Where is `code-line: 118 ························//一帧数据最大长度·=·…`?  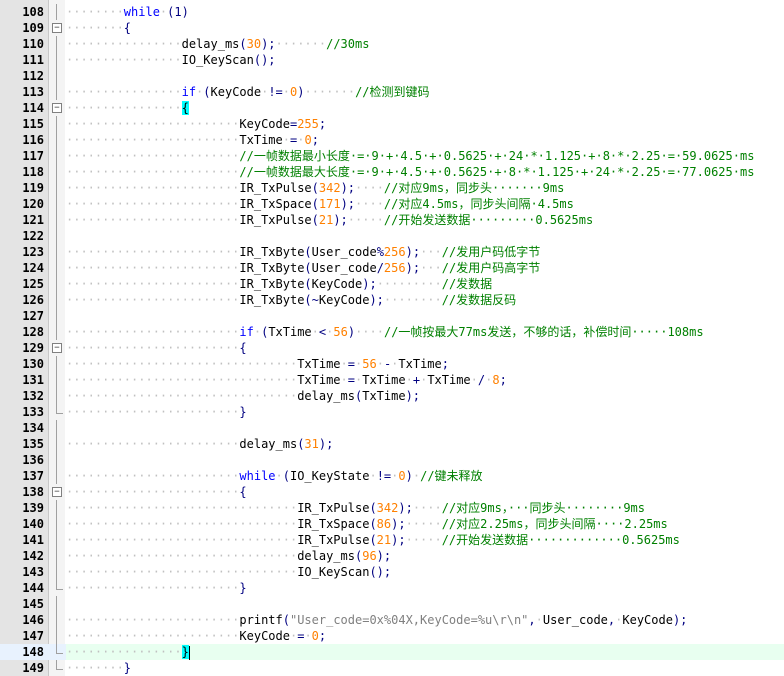 code-line: 118 ························//一帧数据最大长度·=·… is located at coordinates (392, 172).